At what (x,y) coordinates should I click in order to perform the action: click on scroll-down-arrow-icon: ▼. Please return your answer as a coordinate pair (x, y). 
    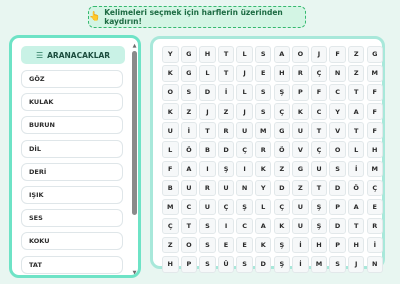
    Looking at the image, I should click on (134, 272).